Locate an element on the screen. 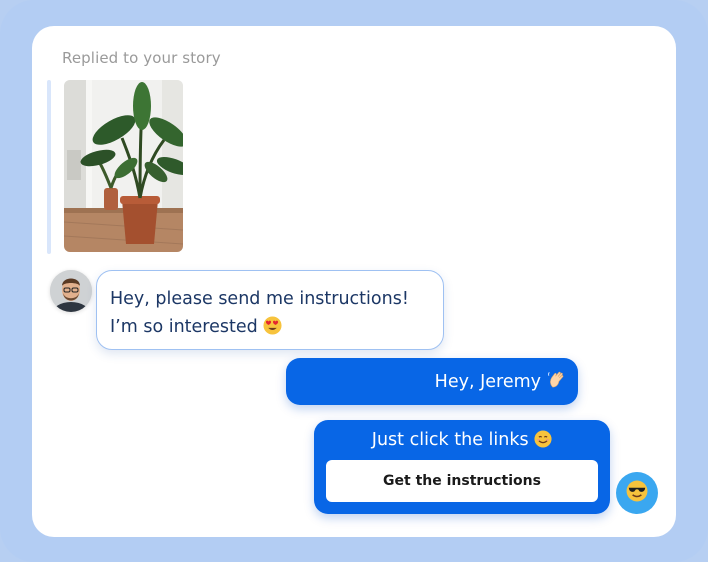  sunglasses-emoji-icon is located at coordinates (637, 493).